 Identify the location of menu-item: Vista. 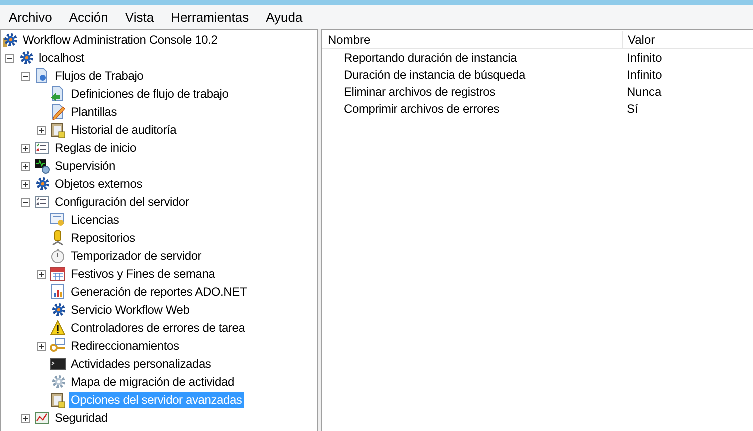
(139, 17).